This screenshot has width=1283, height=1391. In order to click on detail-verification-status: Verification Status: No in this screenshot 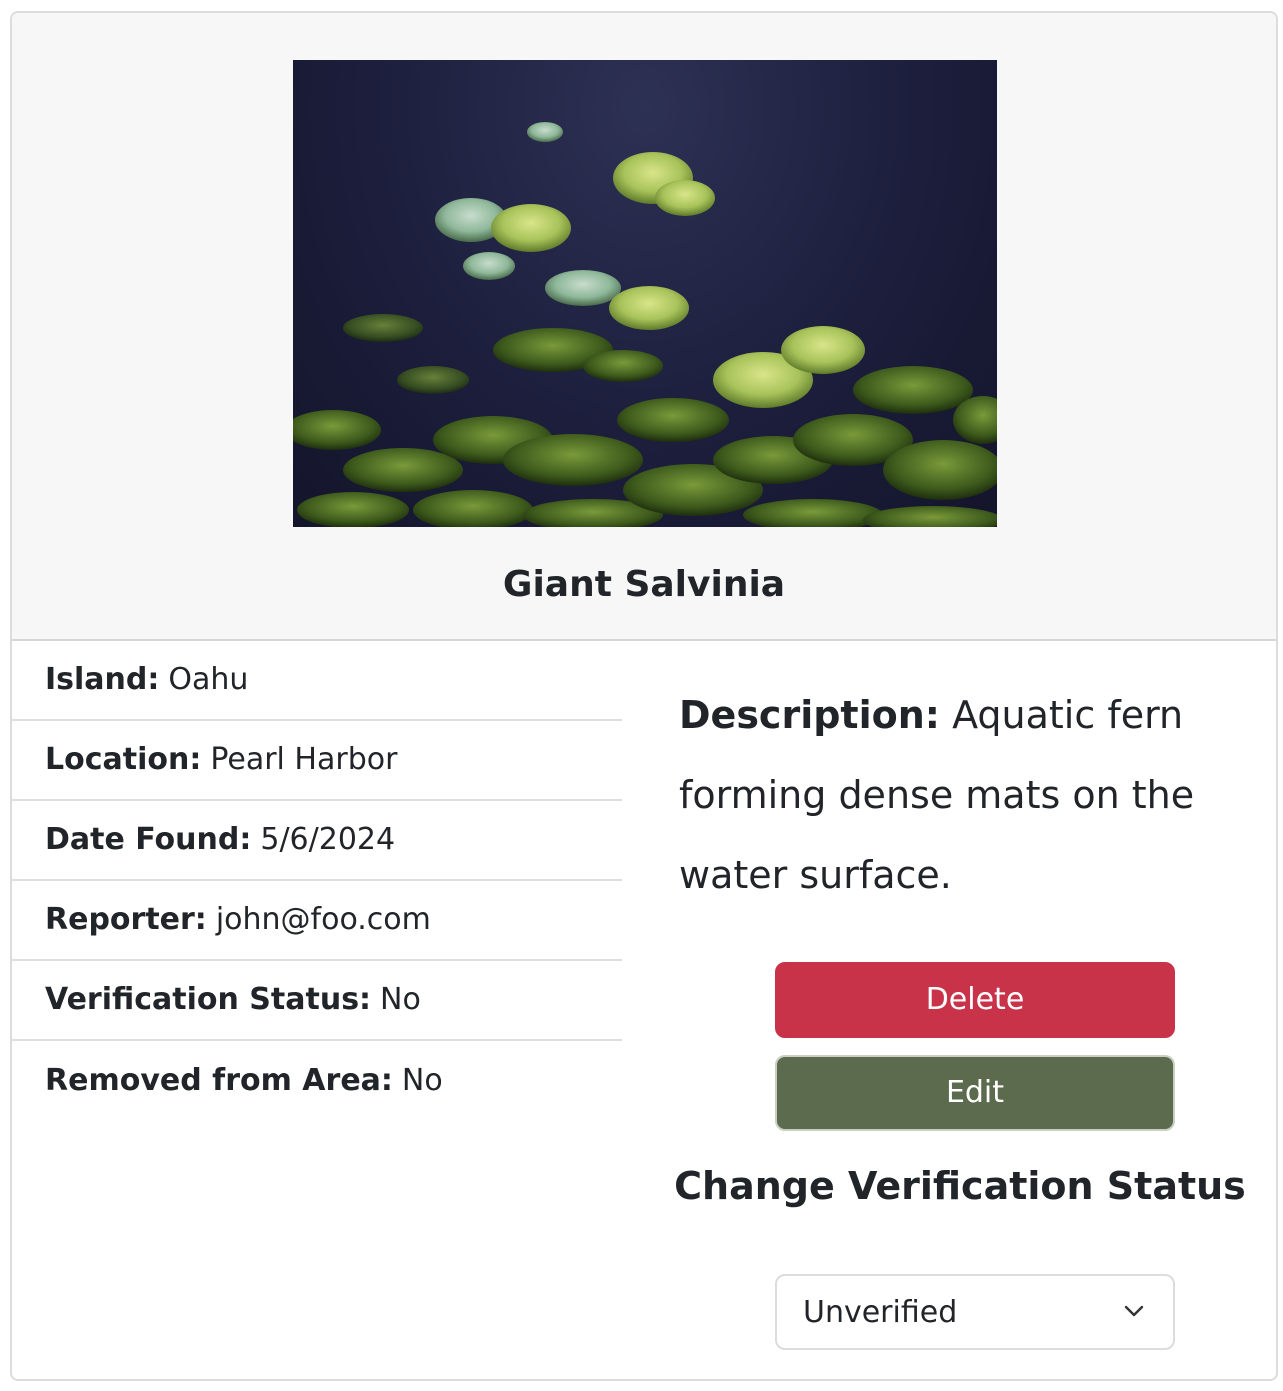, I will do `click(317, 1001)`.